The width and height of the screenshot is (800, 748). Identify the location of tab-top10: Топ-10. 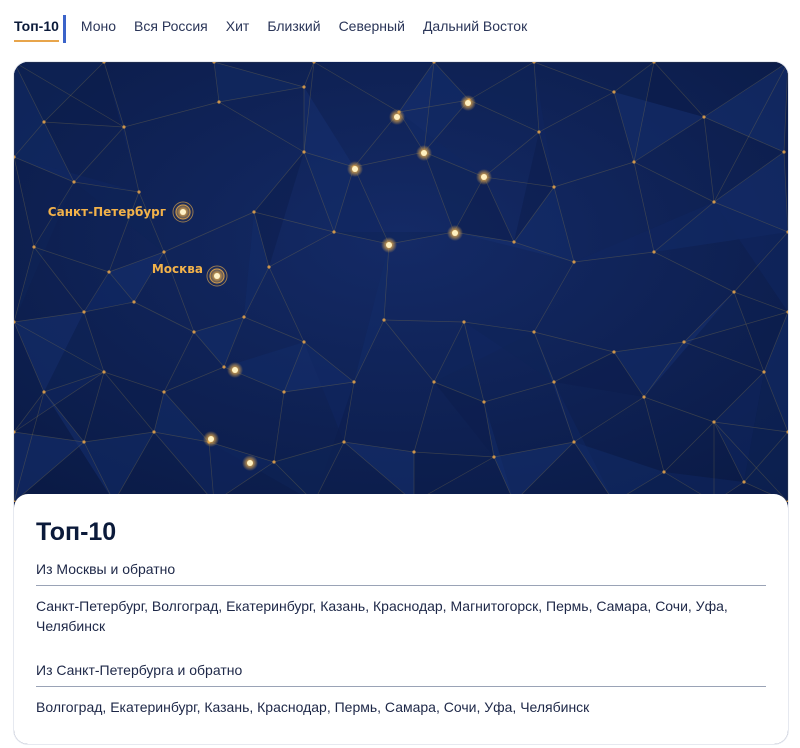
(36, 22).